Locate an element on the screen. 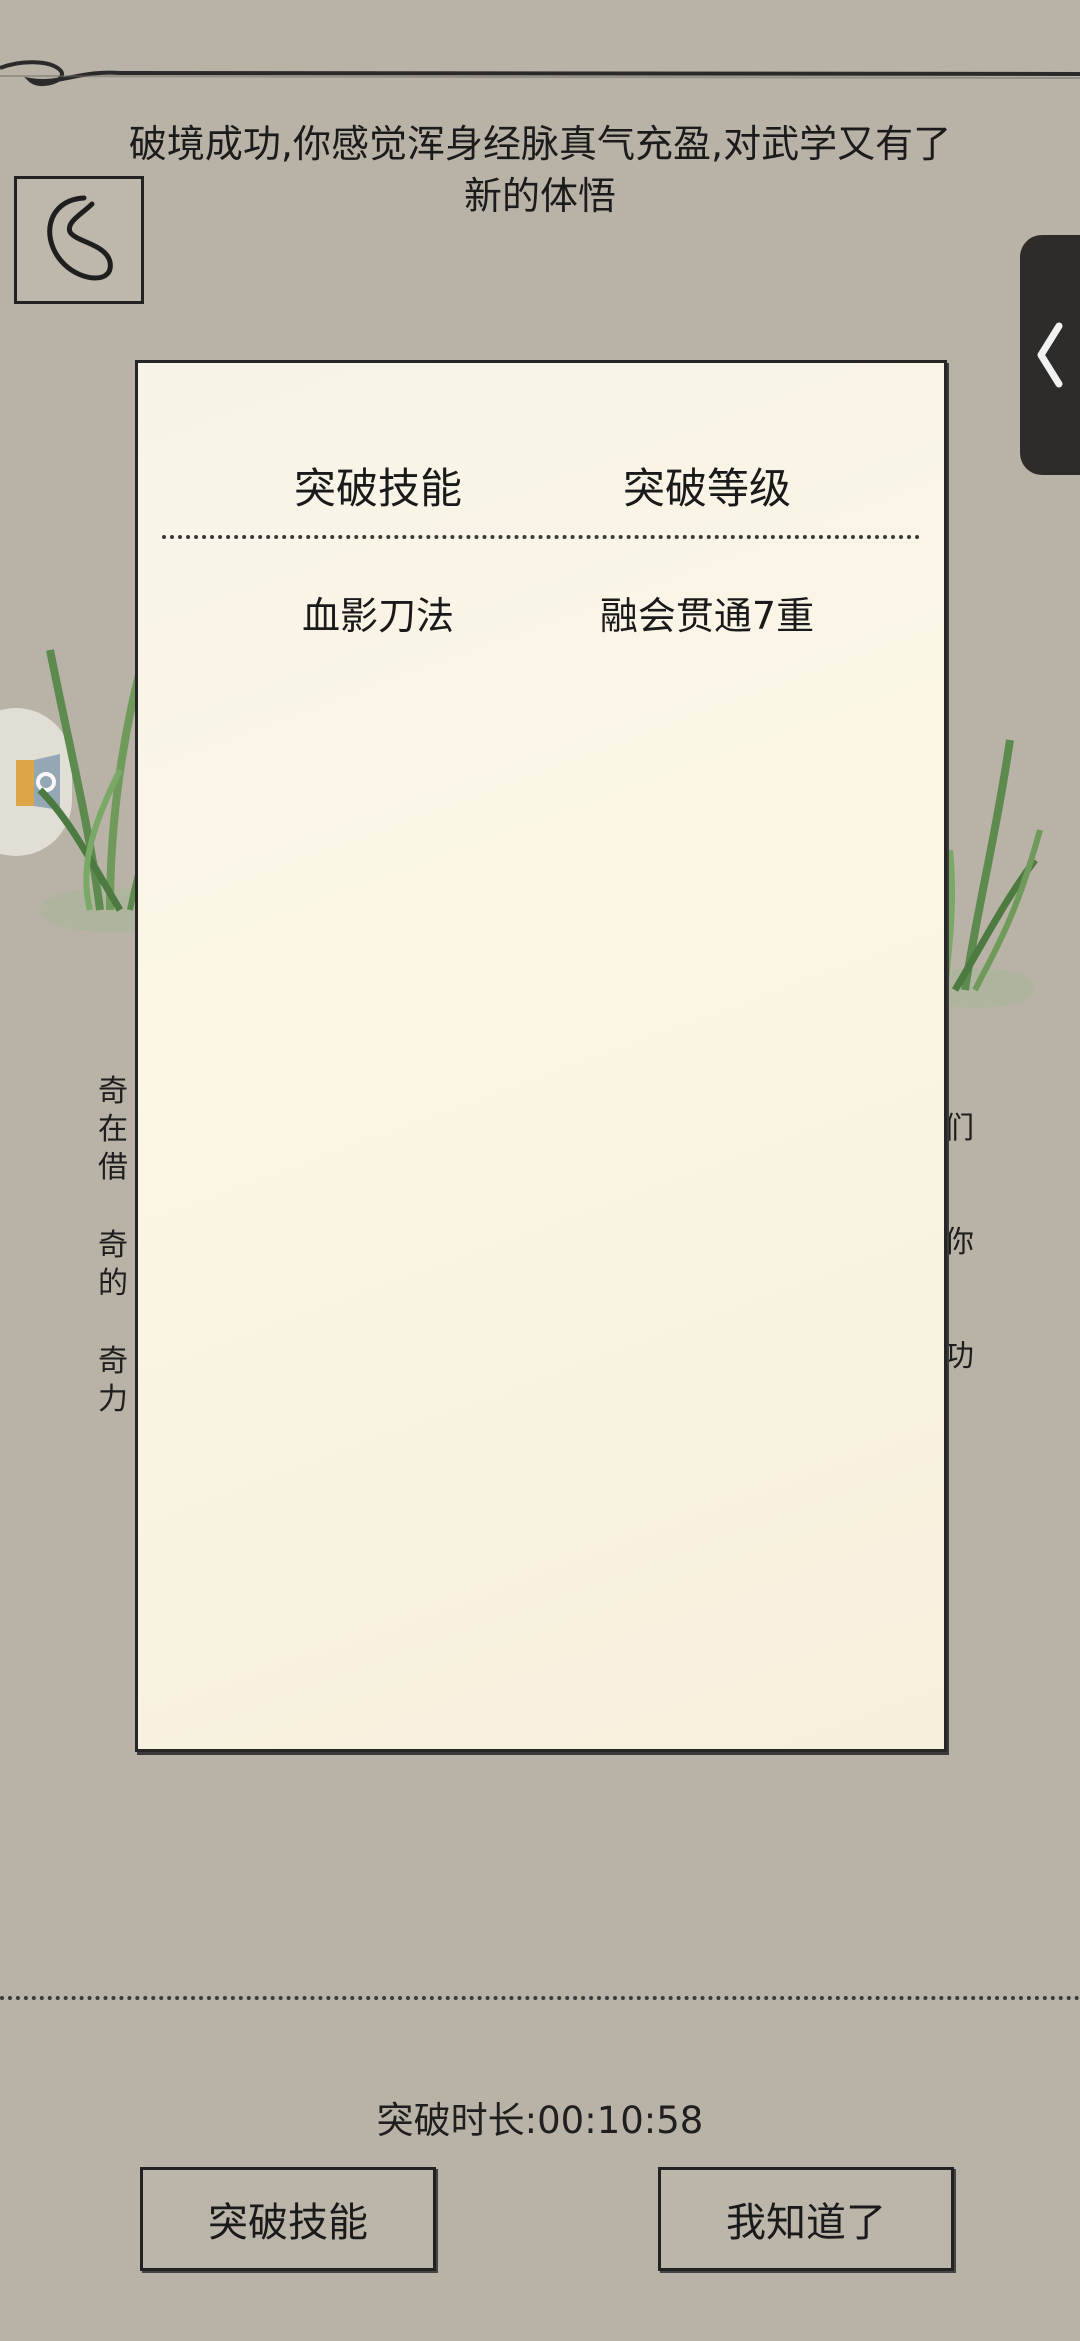  duration-label: 突破时长: is located at coordinates (457, 2120).